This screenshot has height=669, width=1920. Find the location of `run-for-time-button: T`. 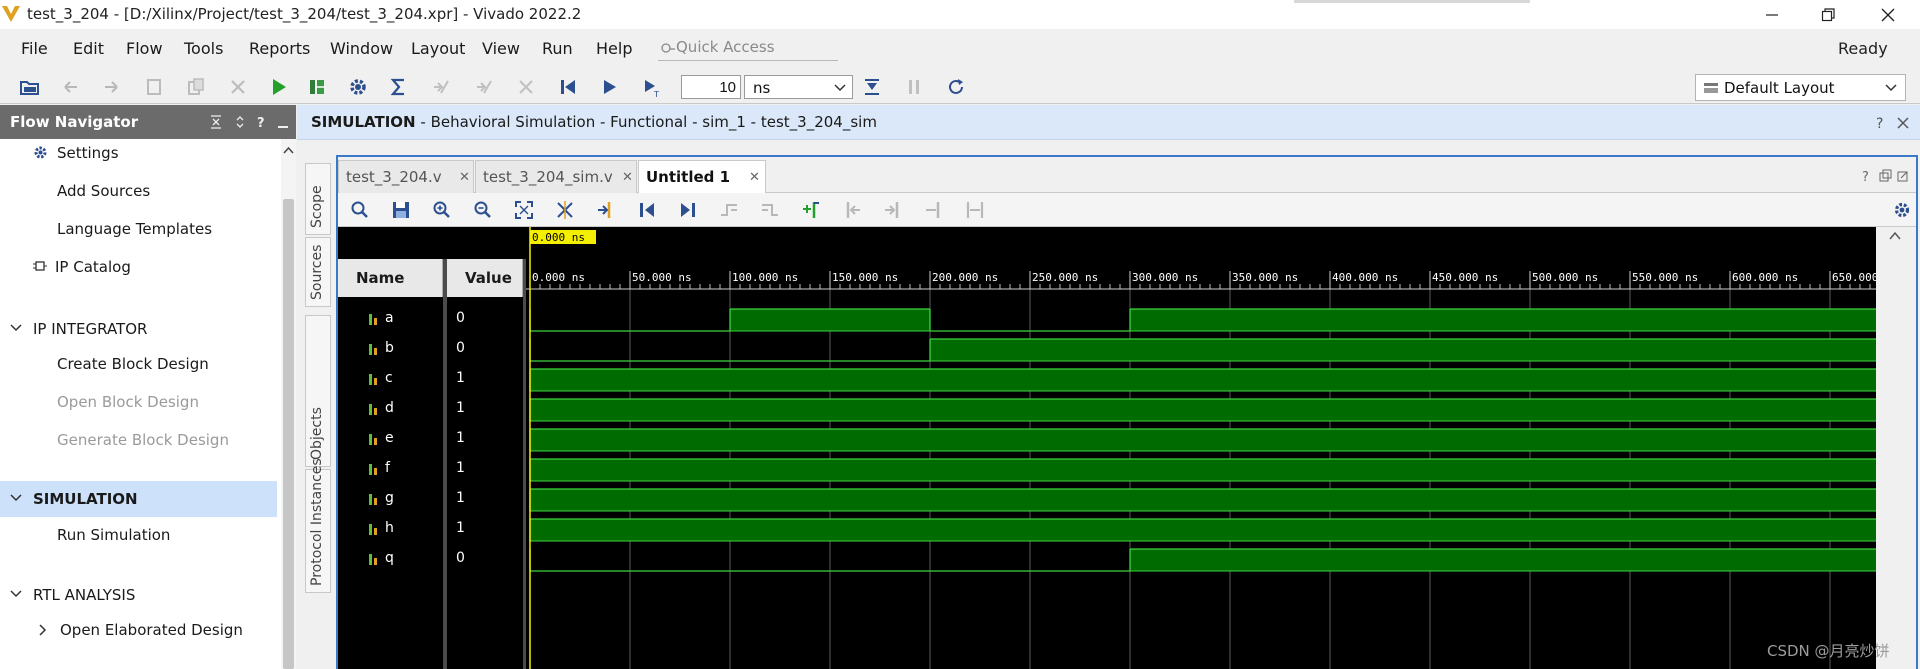

run-for-time-button: T is located at coordinates (652, 87).